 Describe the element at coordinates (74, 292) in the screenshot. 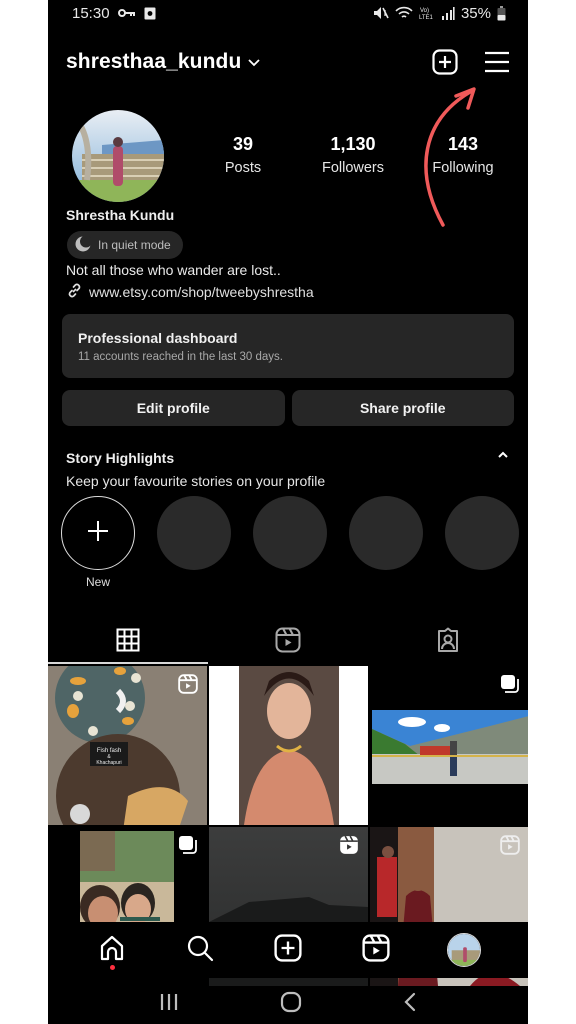

I see `link-icon` at that location.